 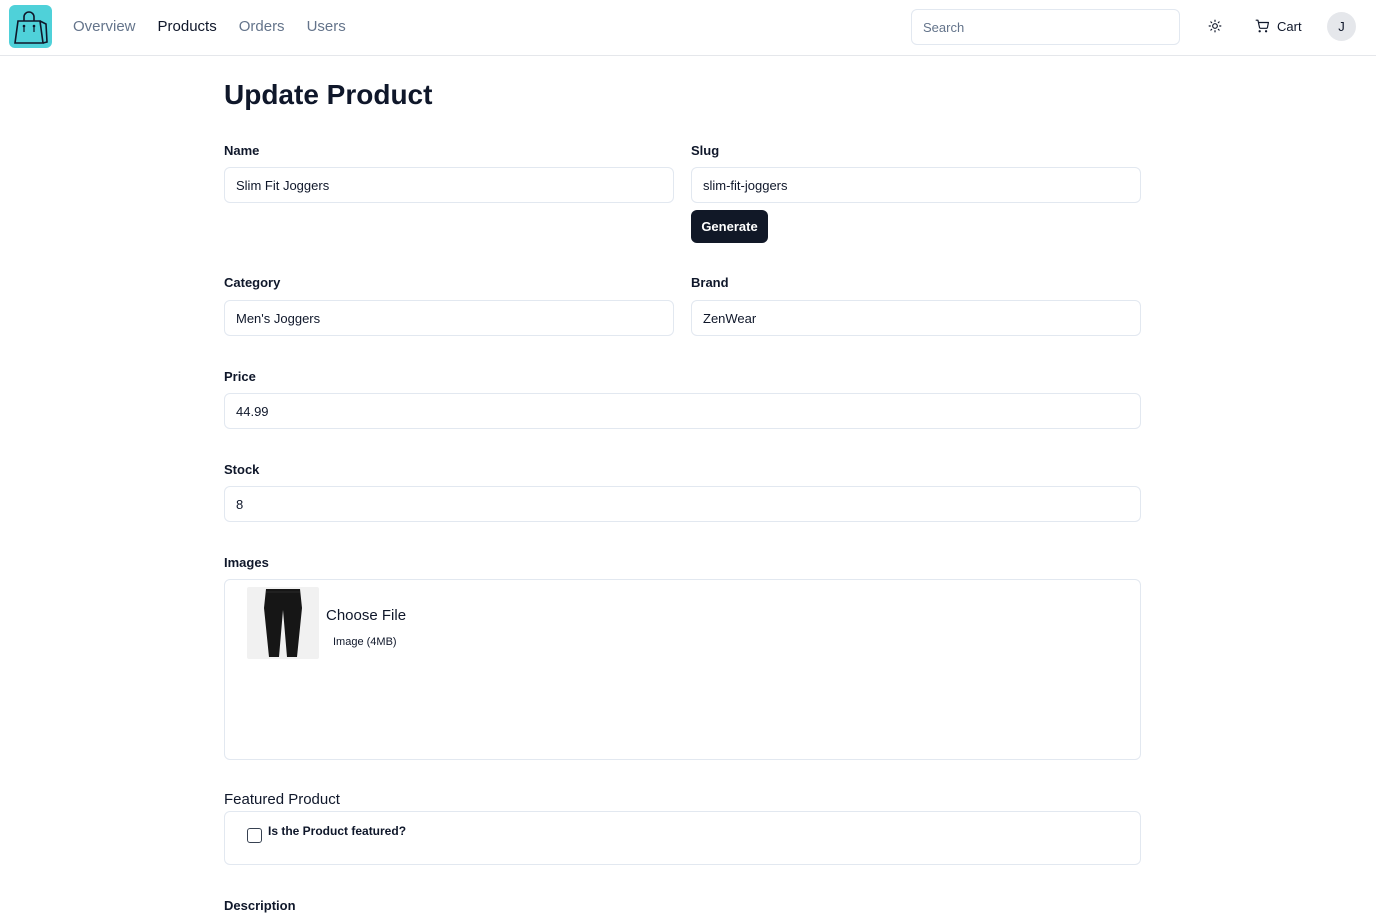 What do you see at coordinates (282, 799) in the screenshot?
I see `featured-section-title: Featured Product` at bounding box center [282, 799].